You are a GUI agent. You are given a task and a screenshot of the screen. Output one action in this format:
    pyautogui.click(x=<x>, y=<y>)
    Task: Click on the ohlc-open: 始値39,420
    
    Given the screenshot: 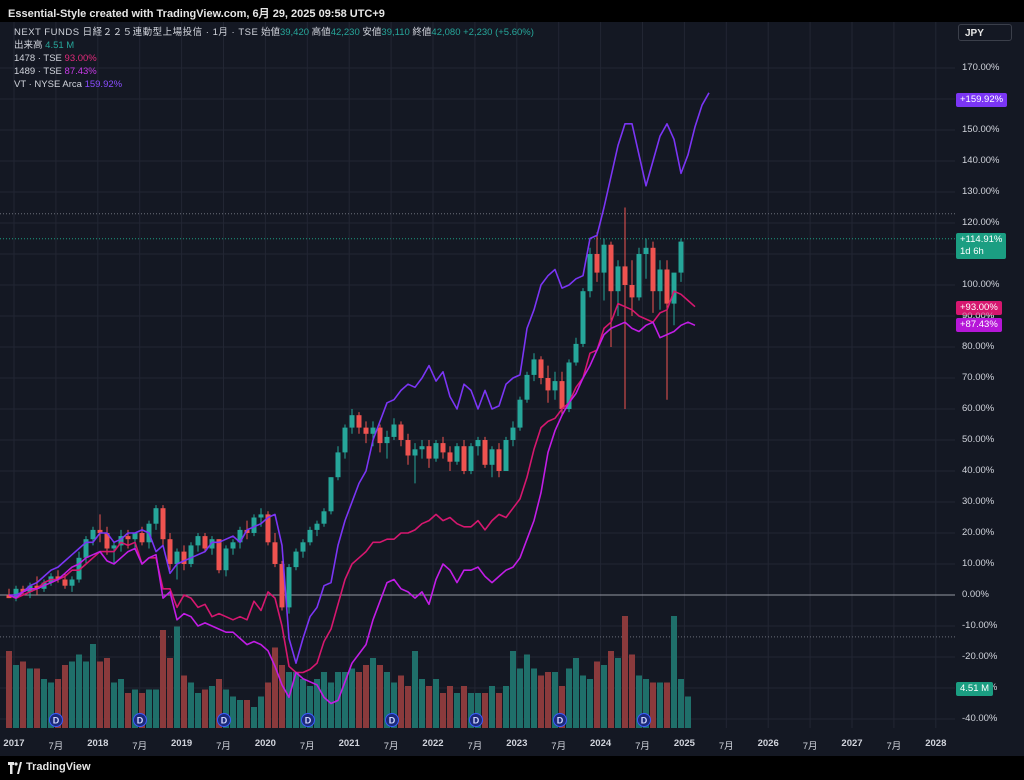 What is the action you would take?
    pyautogui.click(x=285, y=32)
    